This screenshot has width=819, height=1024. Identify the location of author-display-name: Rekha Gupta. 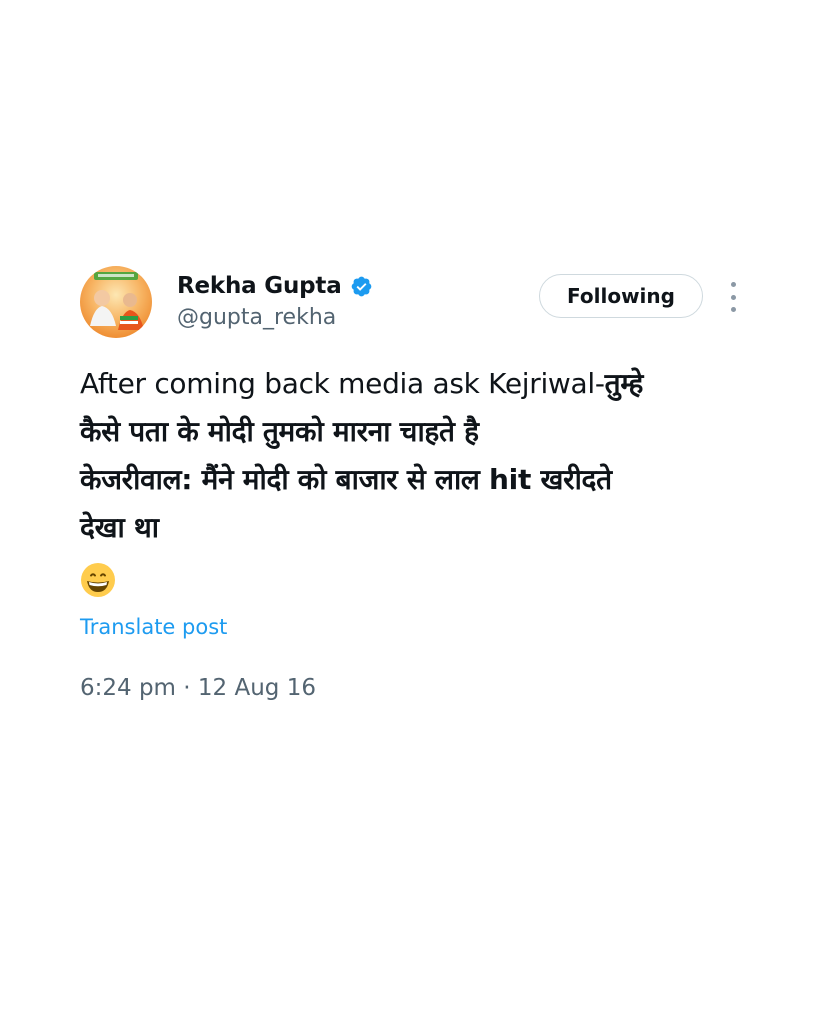
(259, 286).